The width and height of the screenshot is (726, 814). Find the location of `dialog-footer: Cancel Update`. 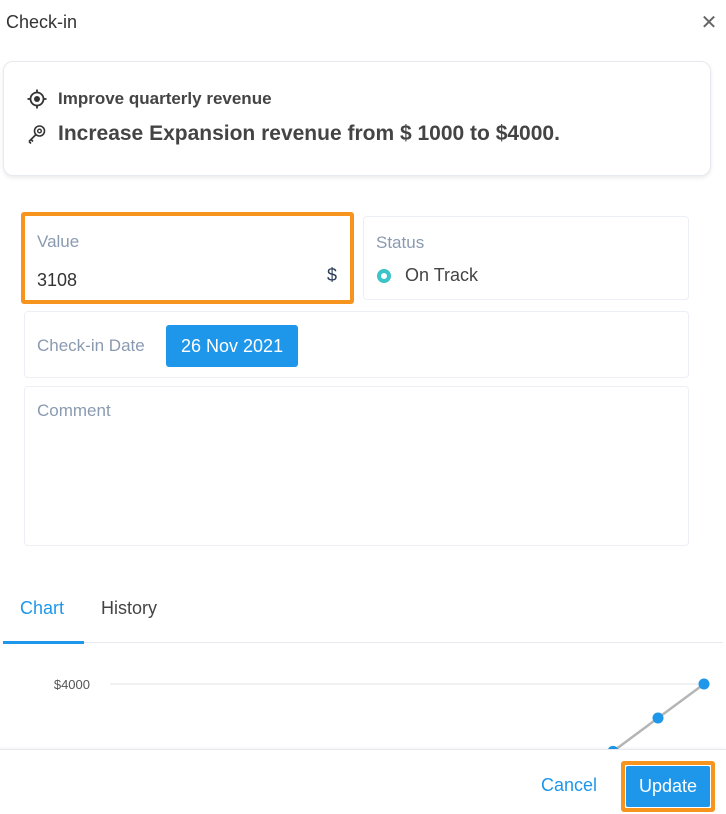

dialog-footer: Cancel Update is located at coordinates (363, 781).